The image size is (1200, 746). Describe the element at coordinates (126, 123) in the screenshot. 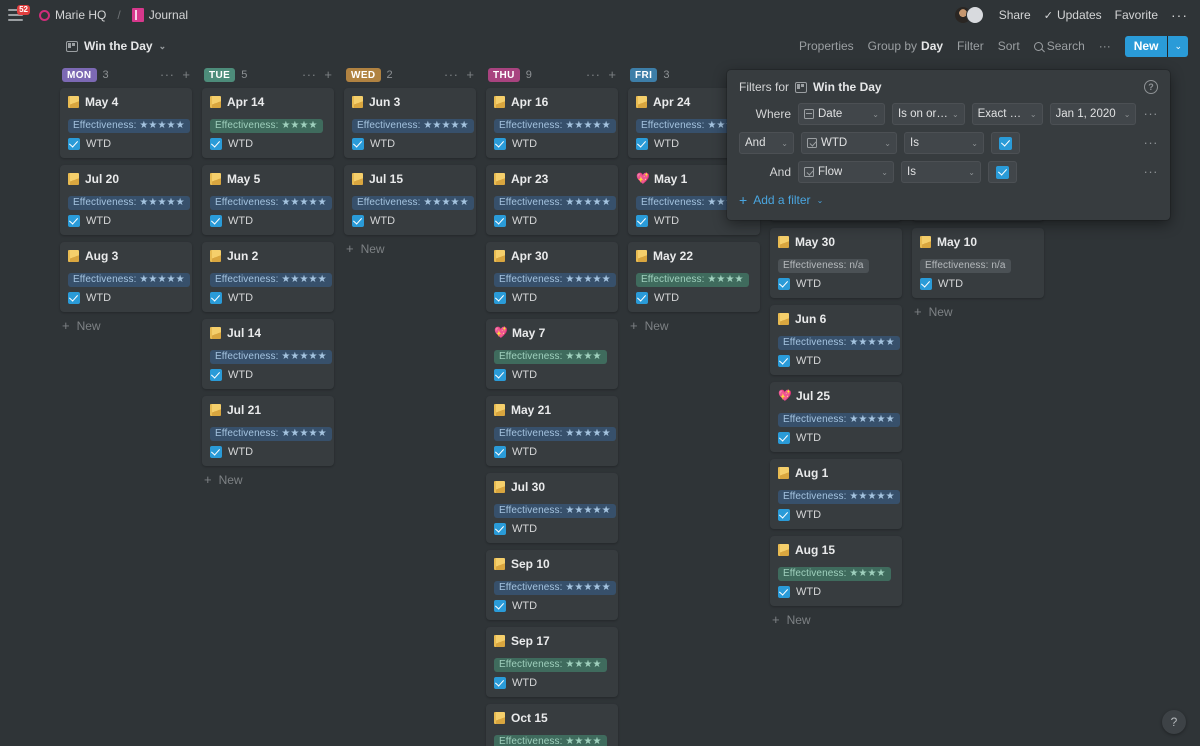

I see `board-card: May 4 Effectiveness: ★★★★★ WTD` at that location.